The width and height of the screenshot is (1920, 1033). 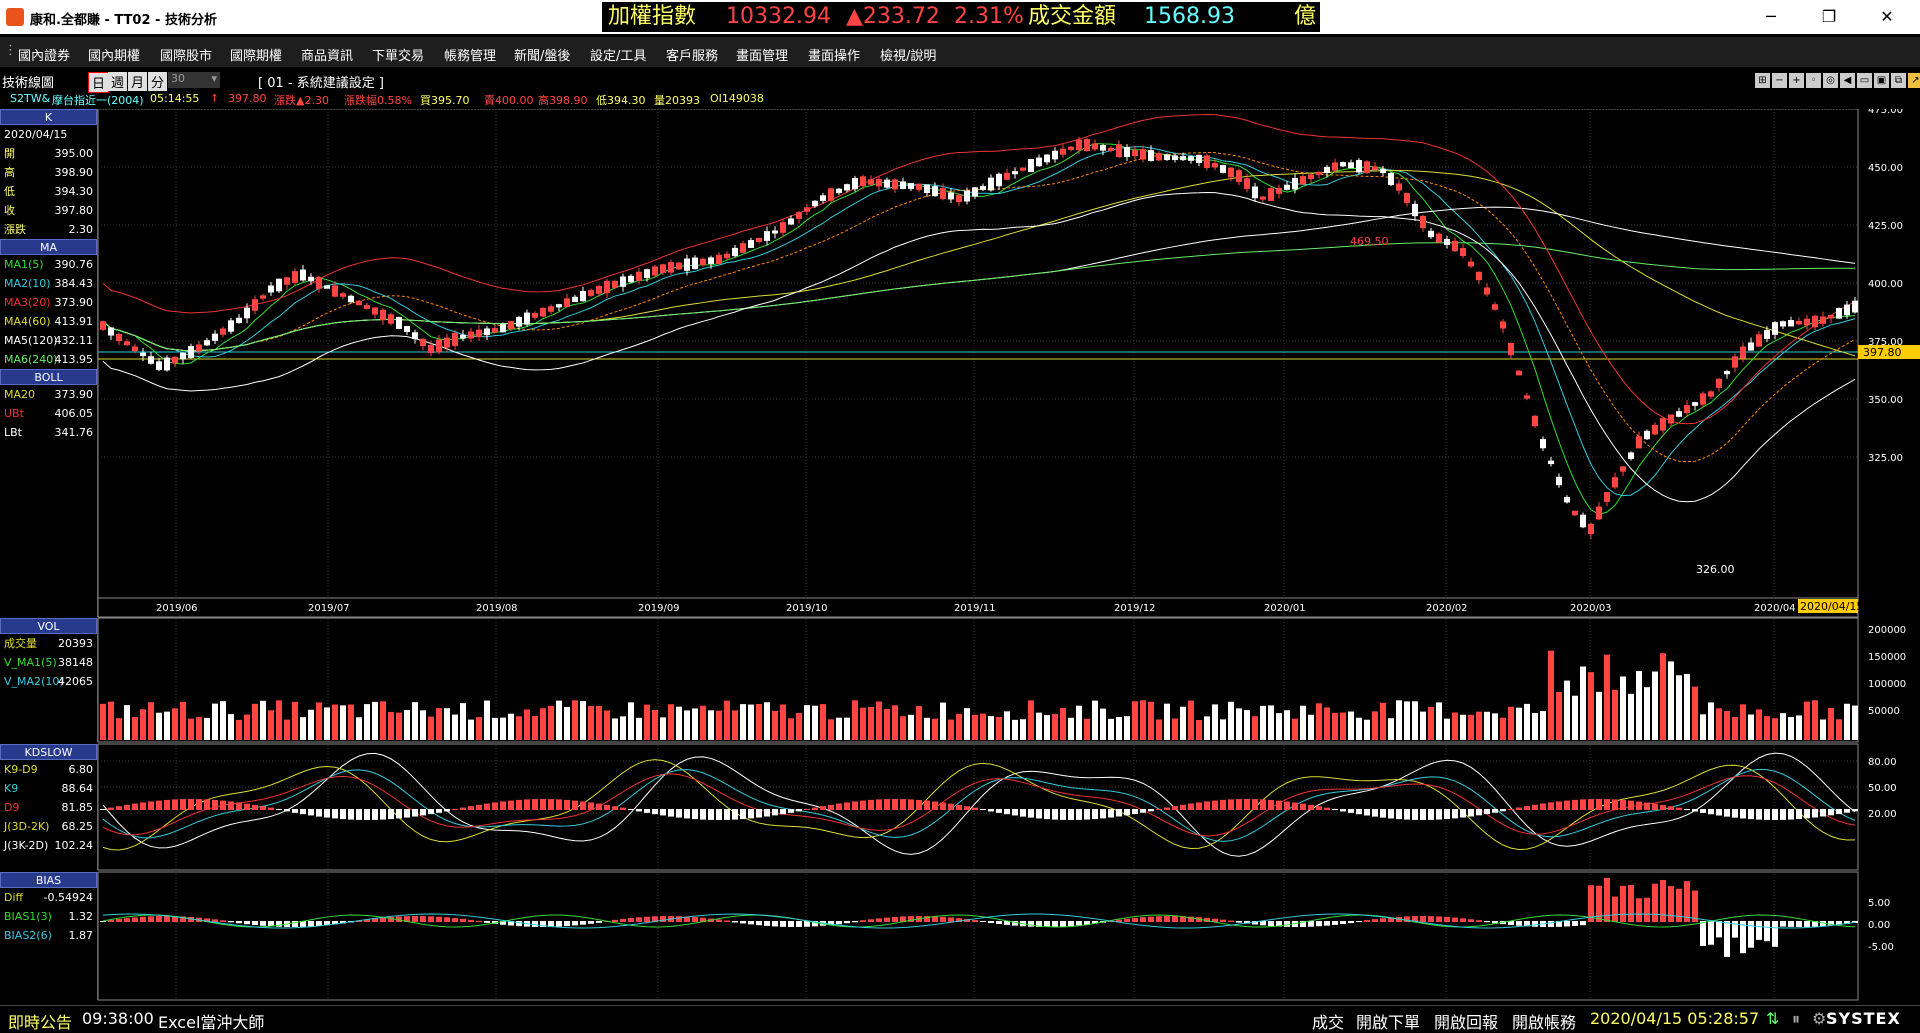 What do you see at coordinates (1847, 80) in the screenshot?
I see `scroll-left-icon: ◀` at bounding box center [1847, 80].